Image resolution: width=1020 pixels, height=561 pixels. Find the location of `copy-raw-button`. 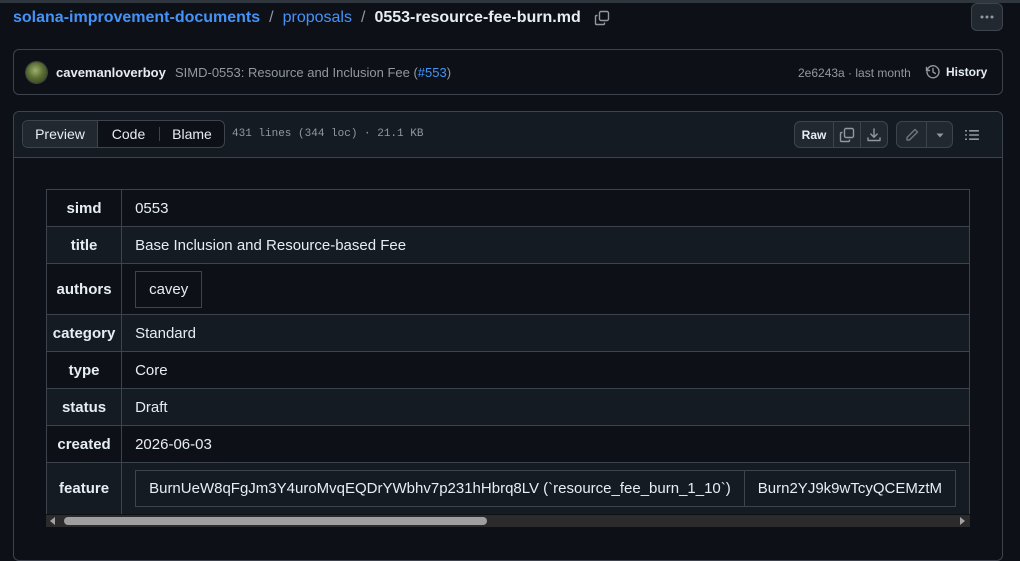

copy-raw-button is located at coordinates (846, 134).